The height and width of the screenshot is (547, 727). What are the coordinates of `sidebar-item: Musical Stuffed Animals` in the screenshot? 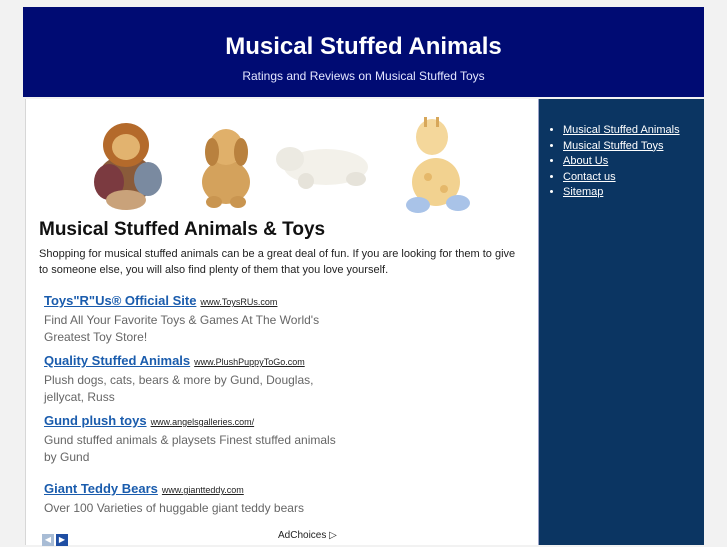 It's located at (633, 130).